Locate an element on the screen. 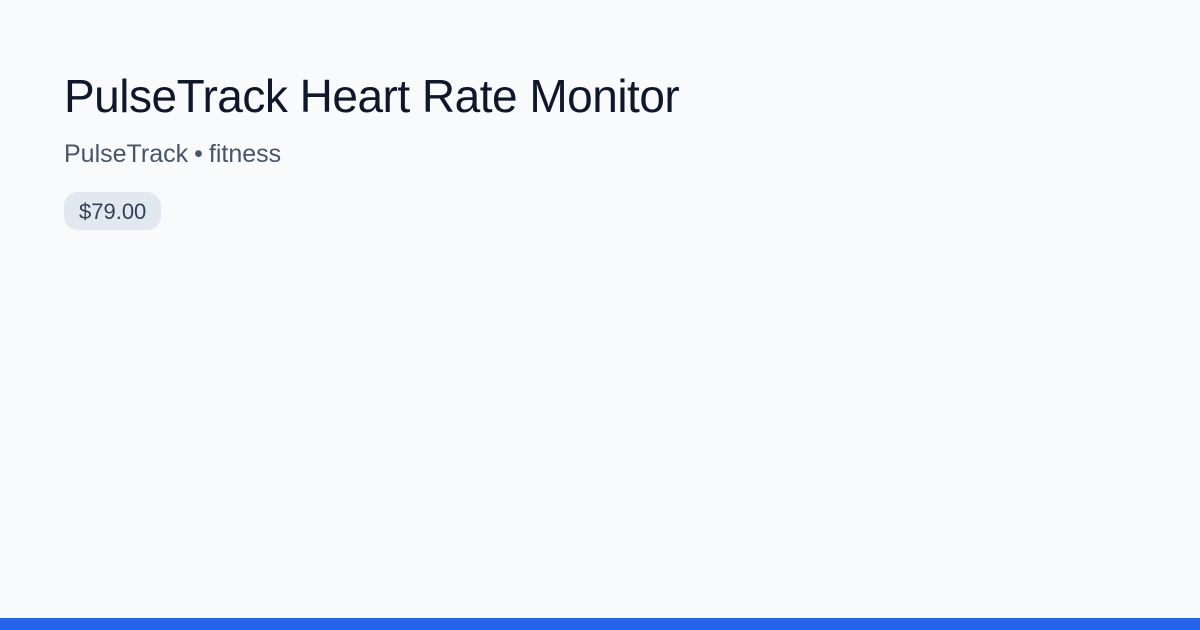 The image size is (1200, 630). brand-name: PulseTrack is located at coordinates (126, 154).